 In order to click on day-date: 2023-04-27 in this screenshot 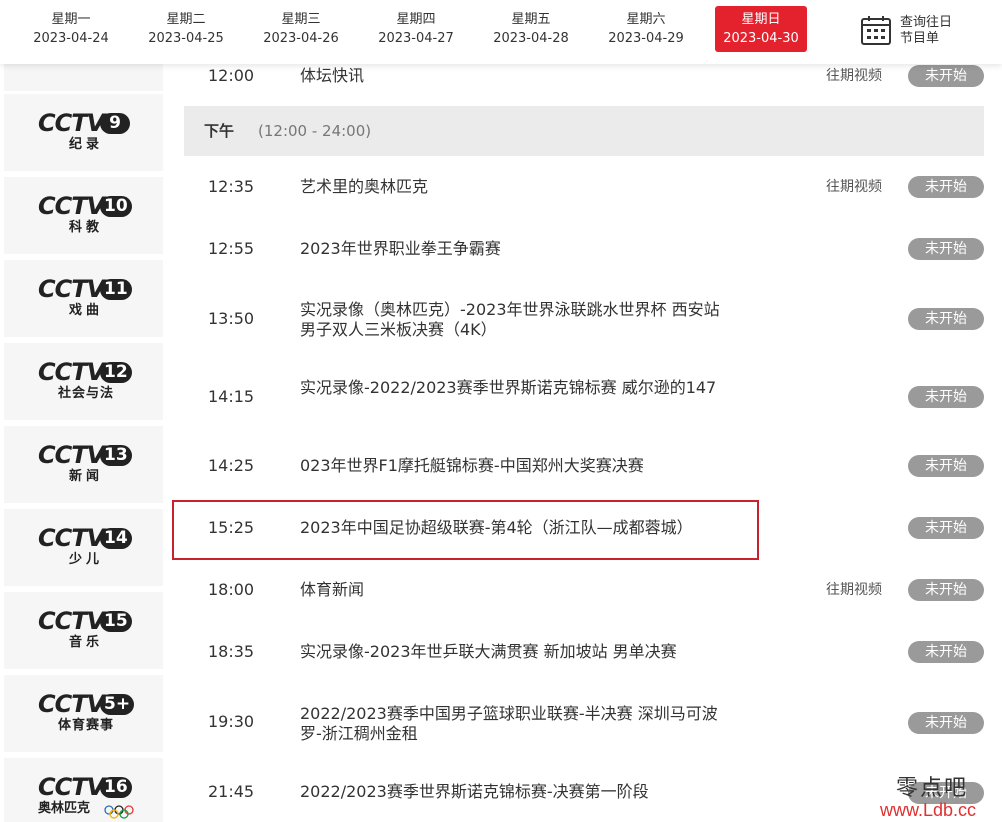, I will do `click(416, 38)`.